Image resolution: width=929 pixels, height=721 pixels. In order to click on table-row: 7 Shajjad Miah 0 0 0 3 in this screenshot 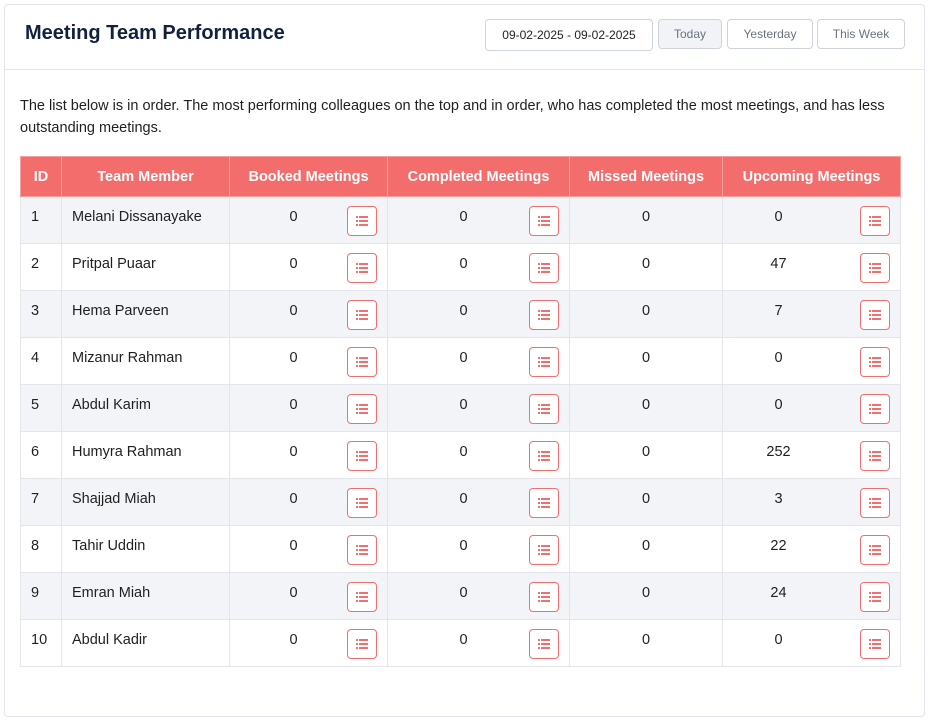, I will do `click(460, 502)`.